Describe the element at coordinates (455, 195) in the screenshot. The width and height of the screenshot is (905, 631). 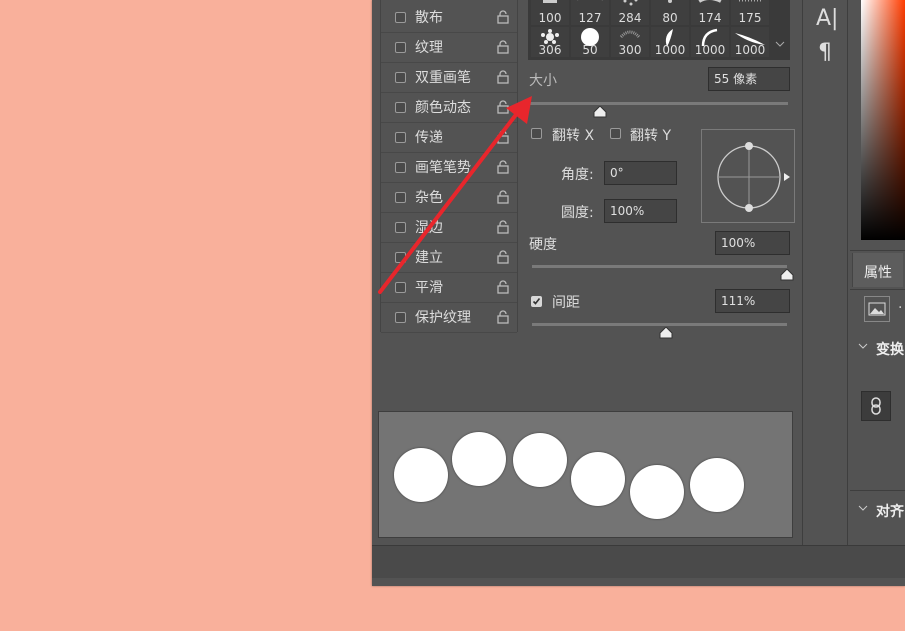
I see `annotation-arrow` at that location.